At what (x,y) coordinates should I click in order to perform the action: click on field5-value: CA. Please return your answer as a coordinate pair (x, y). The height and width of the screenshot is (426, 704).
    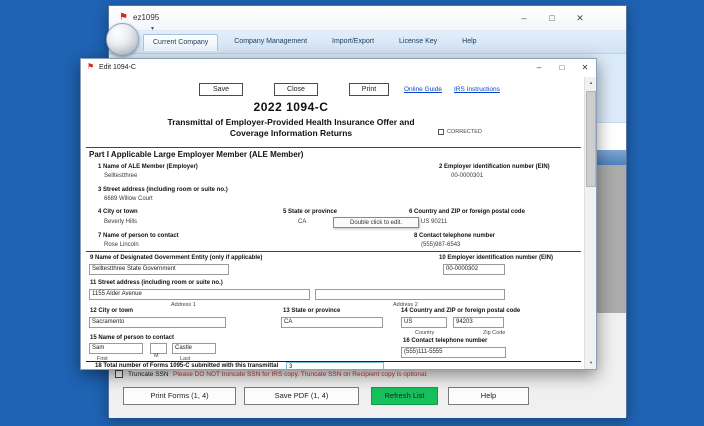
    Looking at the image, I should click on (302, 222).